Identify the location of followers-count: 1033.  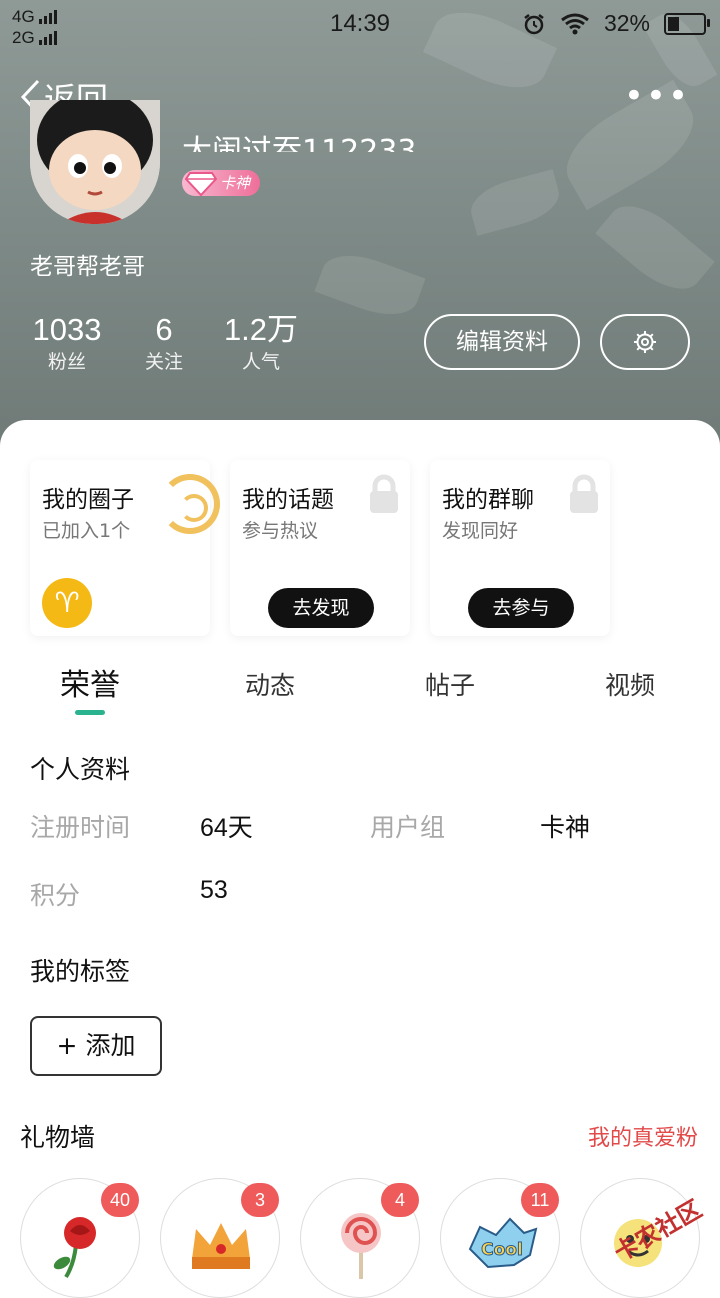
(67, 329).